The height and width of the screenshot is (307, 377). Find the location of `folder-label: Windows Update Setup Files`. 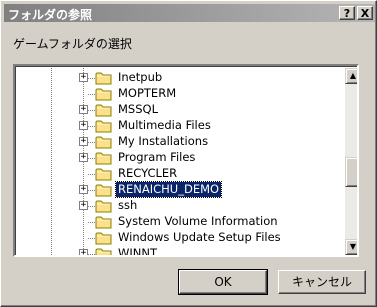

folder-label: Windows Update Setup Files is located at coordinates (199, 237).